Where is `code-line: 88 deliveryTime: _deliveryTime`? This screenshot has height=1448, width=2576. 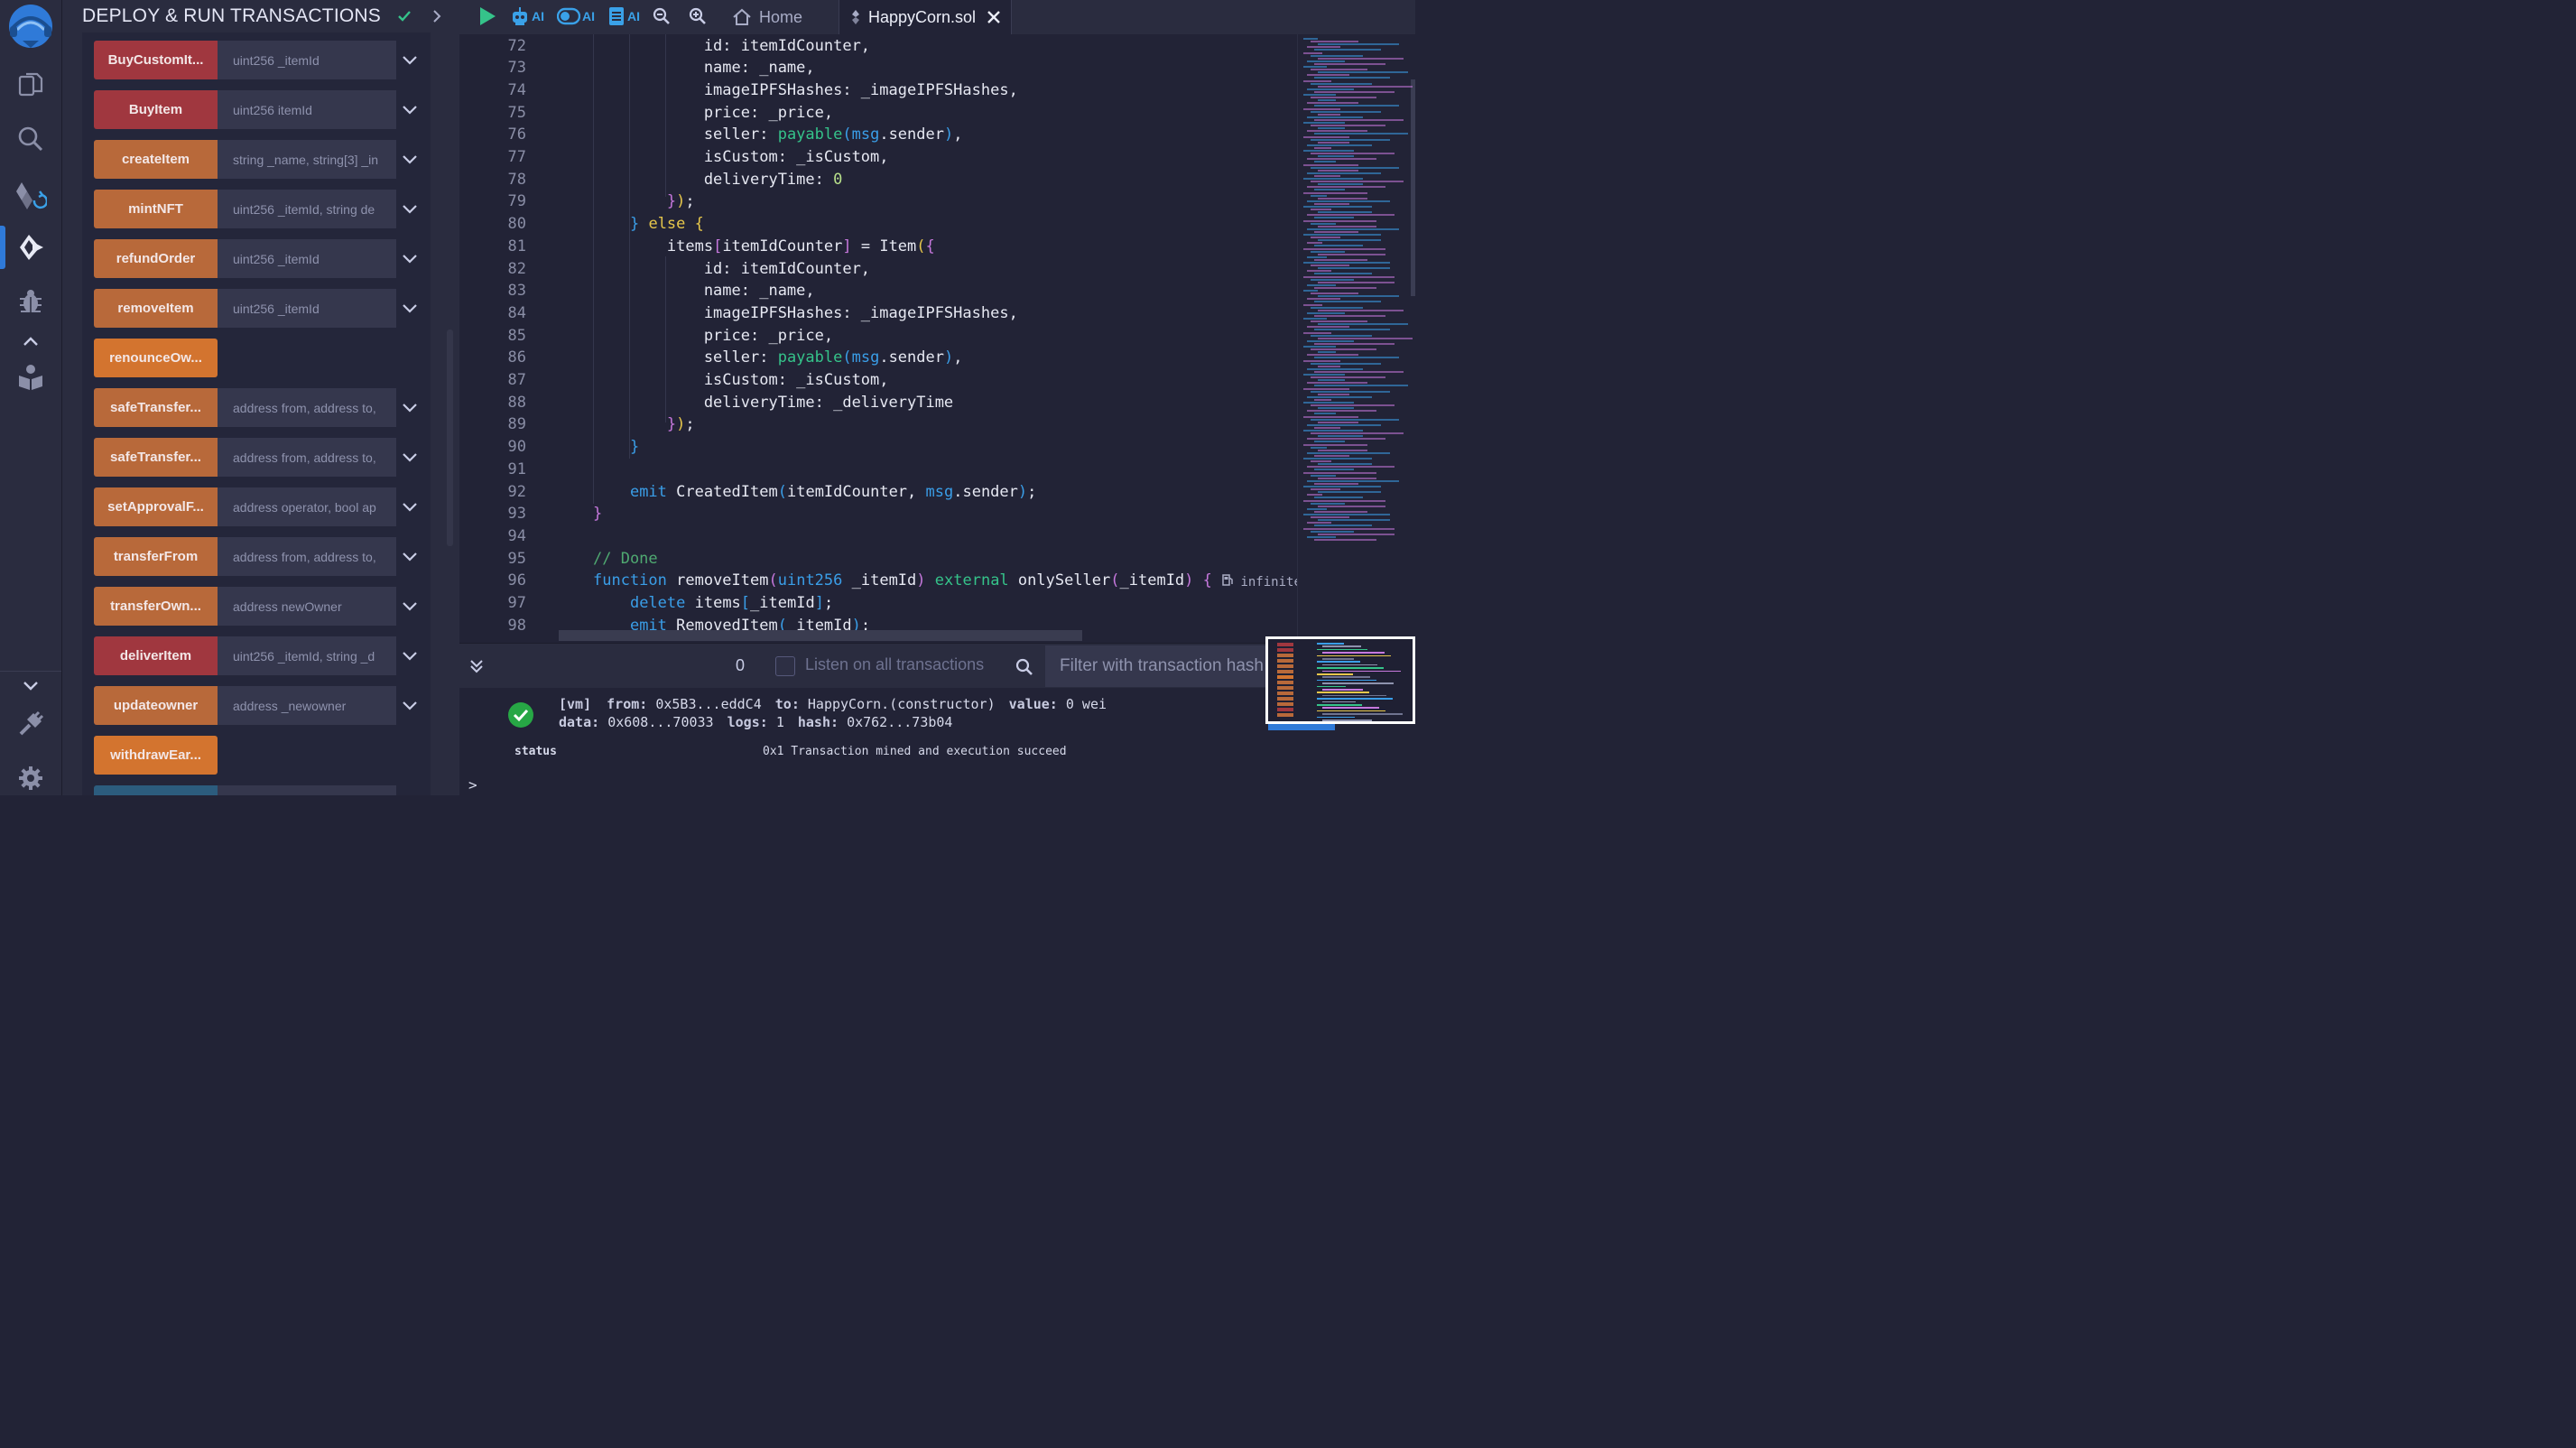 code-line: 88 deliveryTime: _deliveryTime is located at coordinates (878, 403).